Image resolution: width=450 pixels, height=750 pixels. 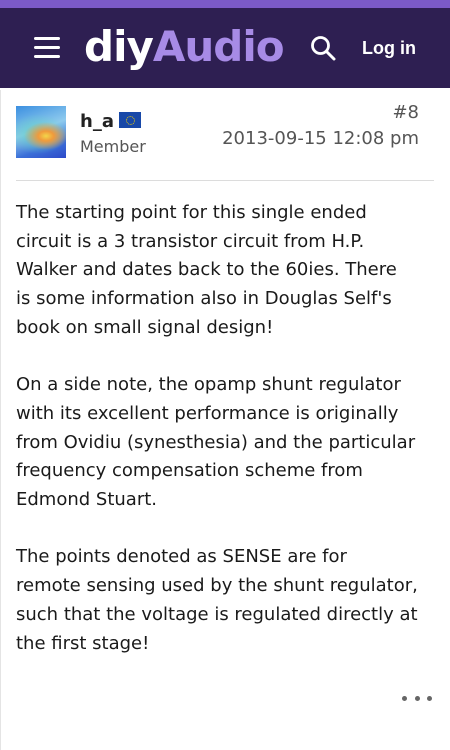 I want to click on logo-text-audio: Audio, so click(x=218, y=46).